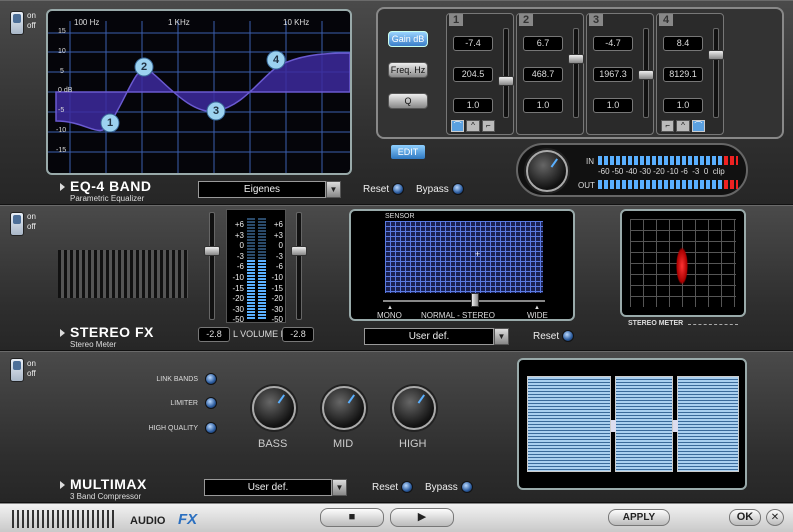  I want to click on stereo-width-track, so click(464, 301).